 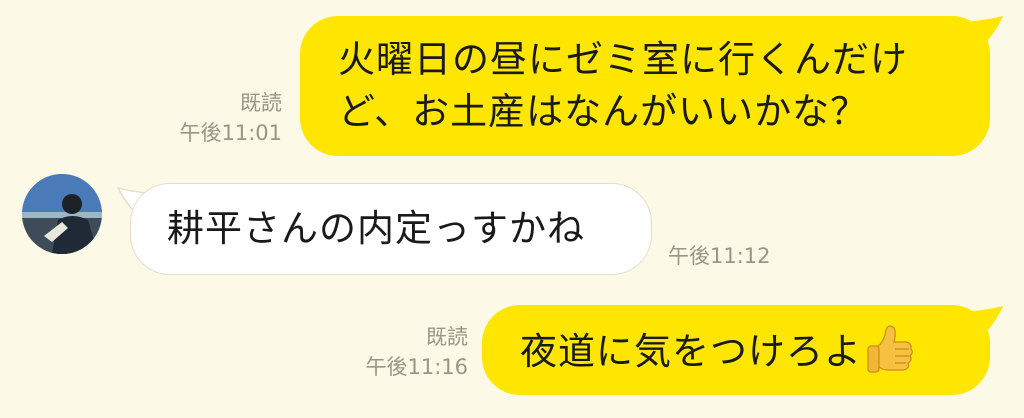 I want to click on message-meta: 既読 午後11:01, so click(x=230, y=118).